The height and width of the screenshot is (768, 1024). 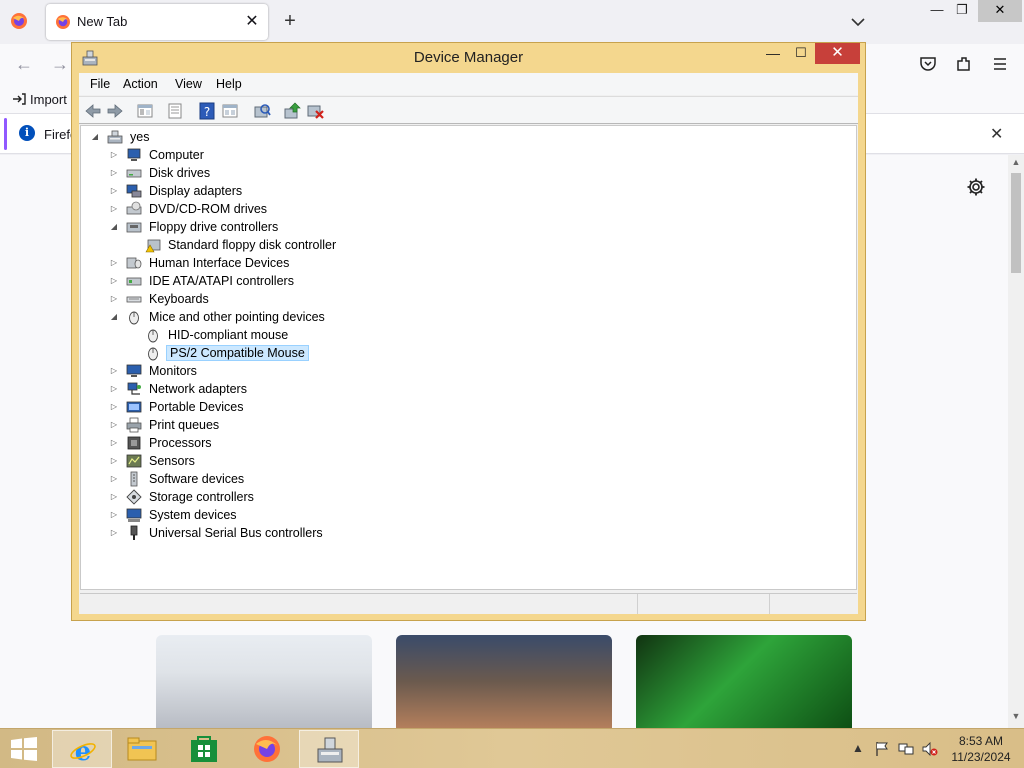 I want to click on device-manager-titlebar: Device Manager — ☐ ✕, so click(x=468, y=58).